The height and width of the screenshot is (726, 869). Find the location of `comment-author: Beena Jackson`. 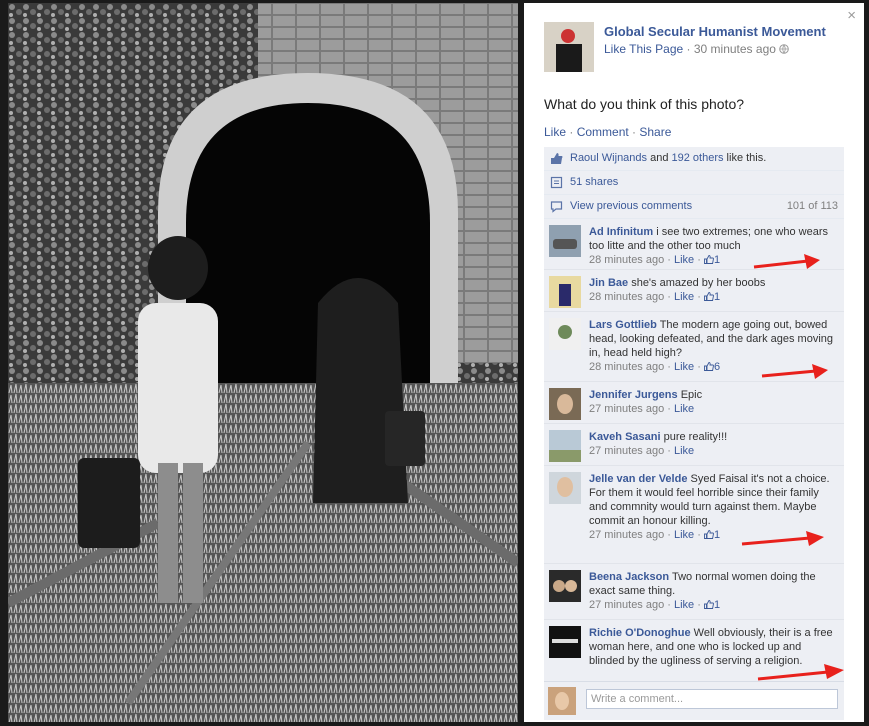

comment-author: Beena Jackson is located at coordinates (629, 577).